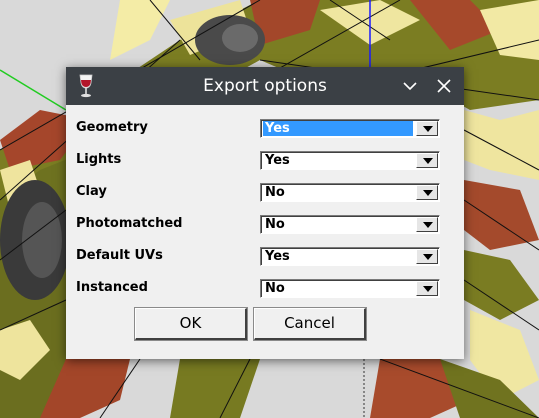 This screenshot has height=418, width=539. I want to click on title-bar: Export options, so click(265, 86).